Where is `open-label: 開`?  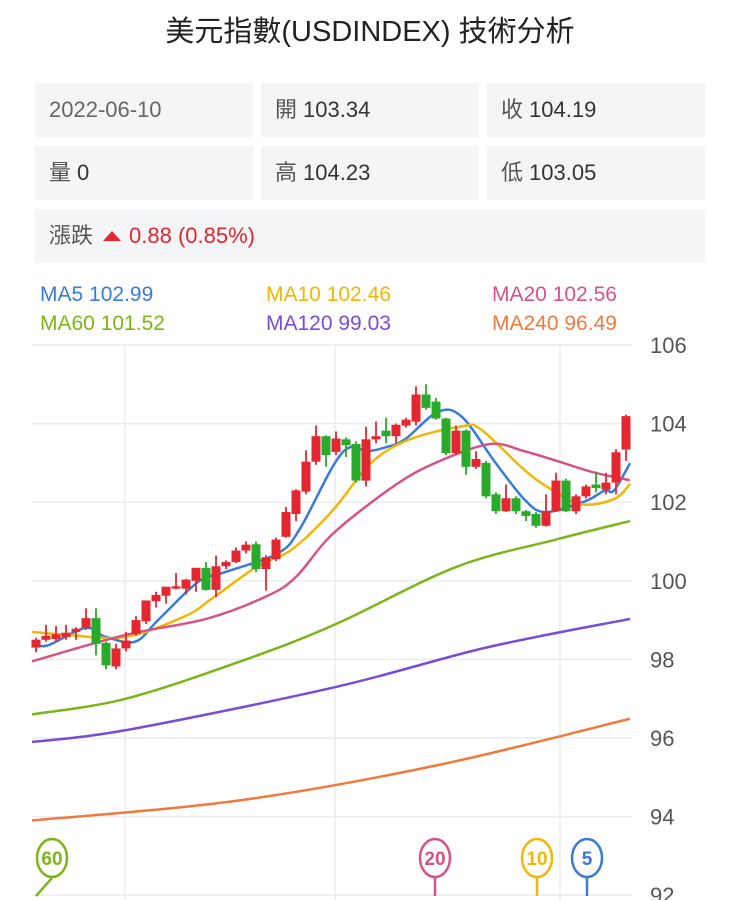 open-label: 開 is located at coordinates (286, 109).